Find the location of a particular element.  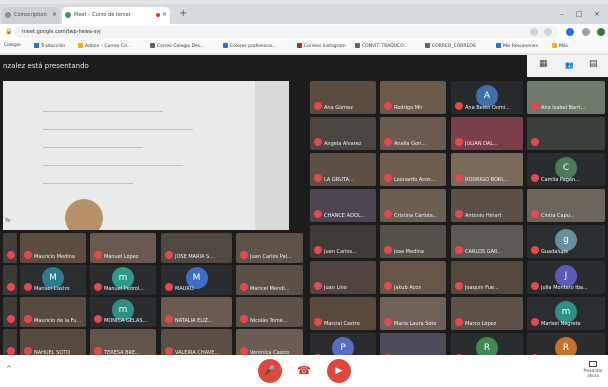

gmail-icon is located at coordinates (601, 32).